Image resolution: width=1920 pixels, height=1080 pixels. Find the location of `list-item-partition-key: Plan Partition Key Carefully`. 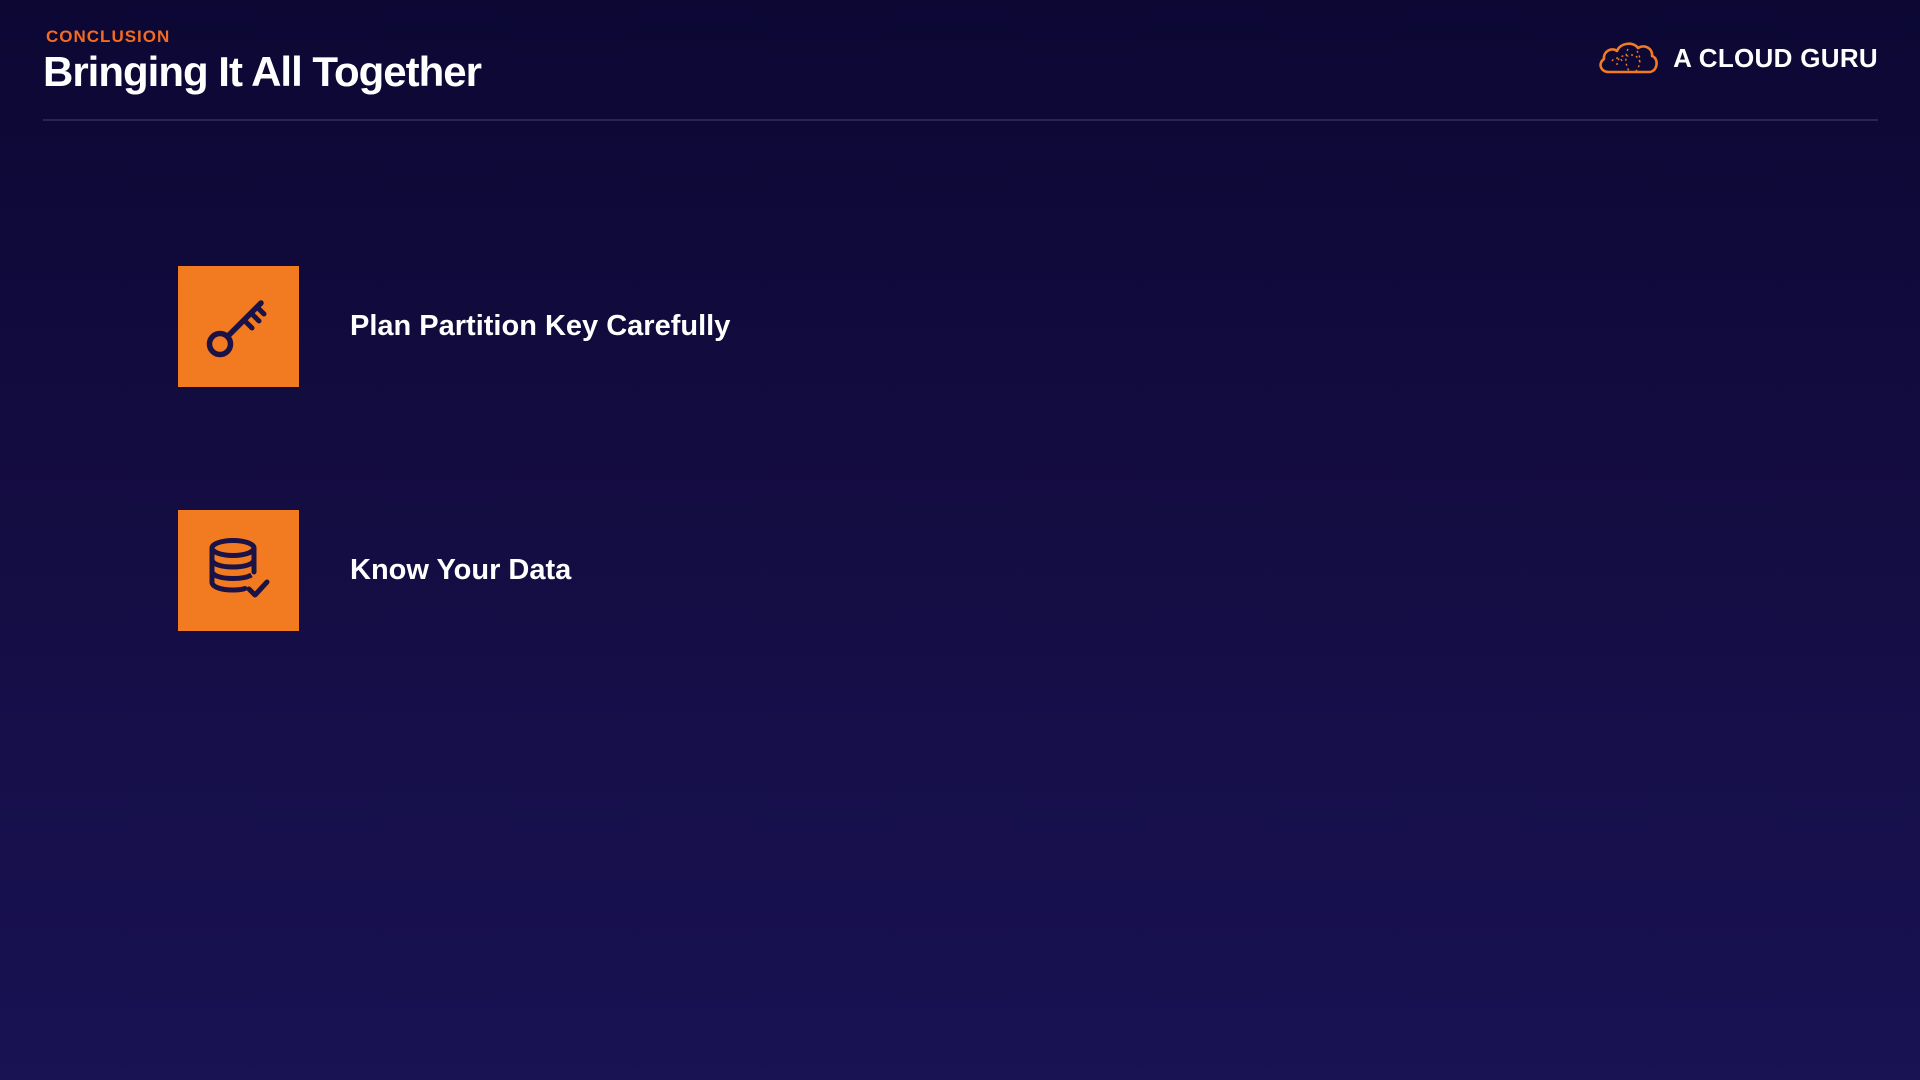

list-item-partition-key: Plan Partition Key Carefully is located at coordinates (454, 326).